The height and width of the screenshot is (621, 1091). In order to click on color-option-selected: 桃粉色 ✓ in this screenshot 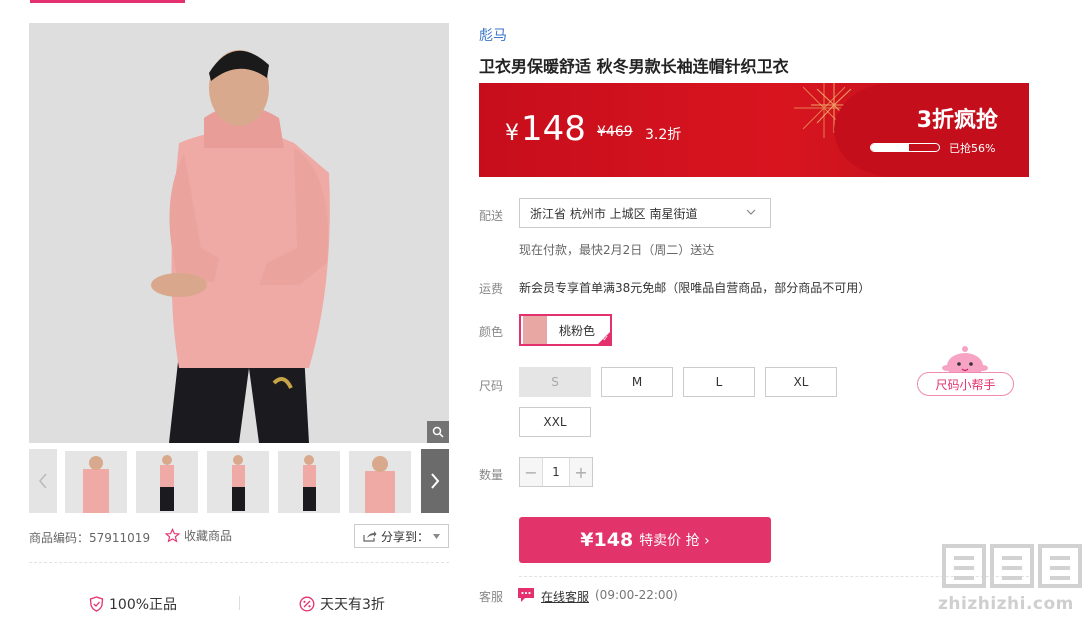, I will do `click(565, 330)`.